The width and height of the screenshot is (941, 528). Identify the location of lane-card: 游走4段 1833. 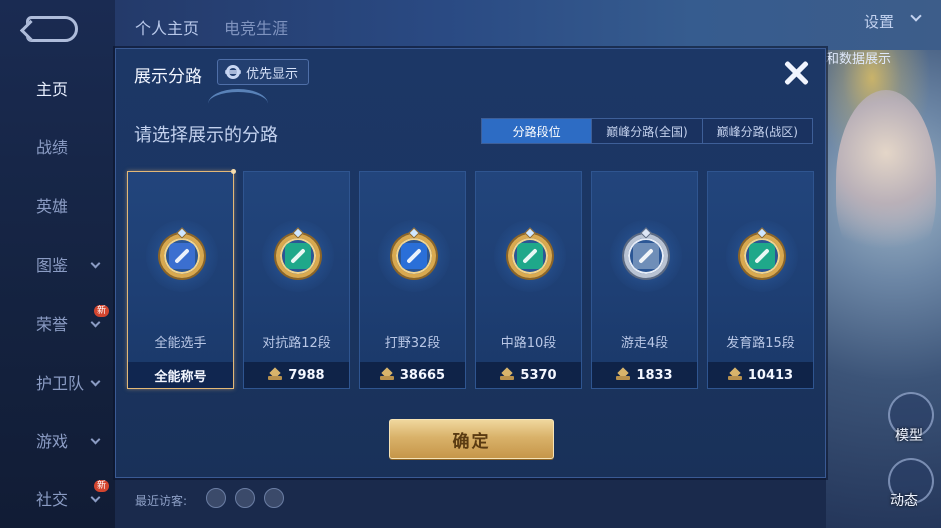
(644, 280).